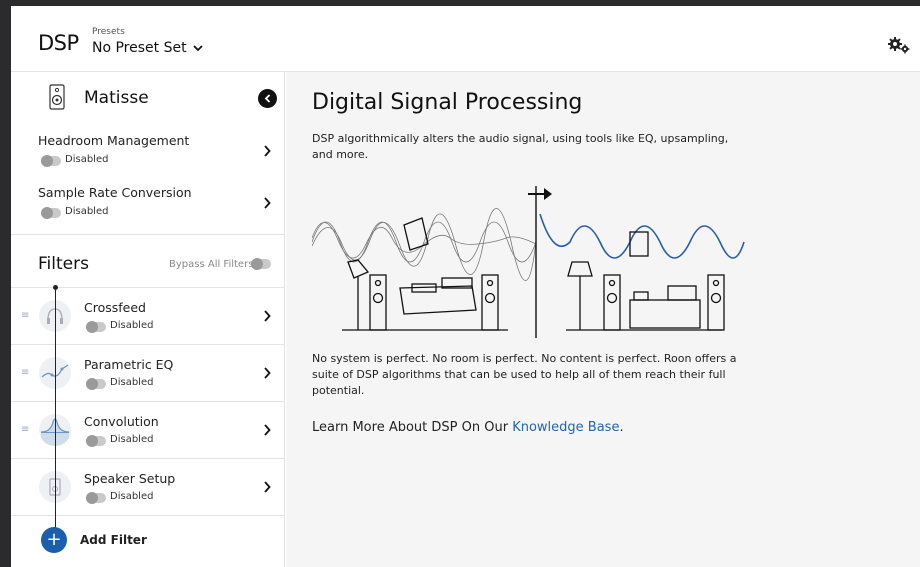 This screenshot has width=920, height=567. Describe the element at coordinates (261, 264) in the screenshot. I see `bypass-all-toggle` at that location.